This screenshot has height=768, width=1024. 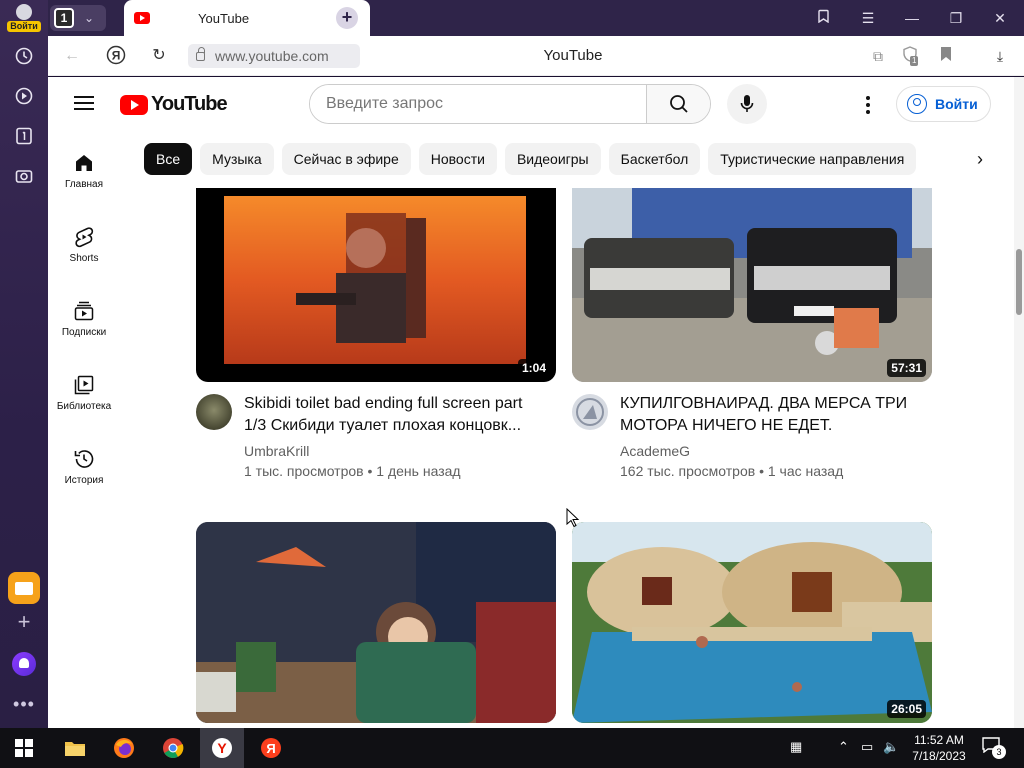 What do you see at coordinates (75, 748) in the screenshot?
I see `file-explorer-icon` at bounding box center [75, 748].